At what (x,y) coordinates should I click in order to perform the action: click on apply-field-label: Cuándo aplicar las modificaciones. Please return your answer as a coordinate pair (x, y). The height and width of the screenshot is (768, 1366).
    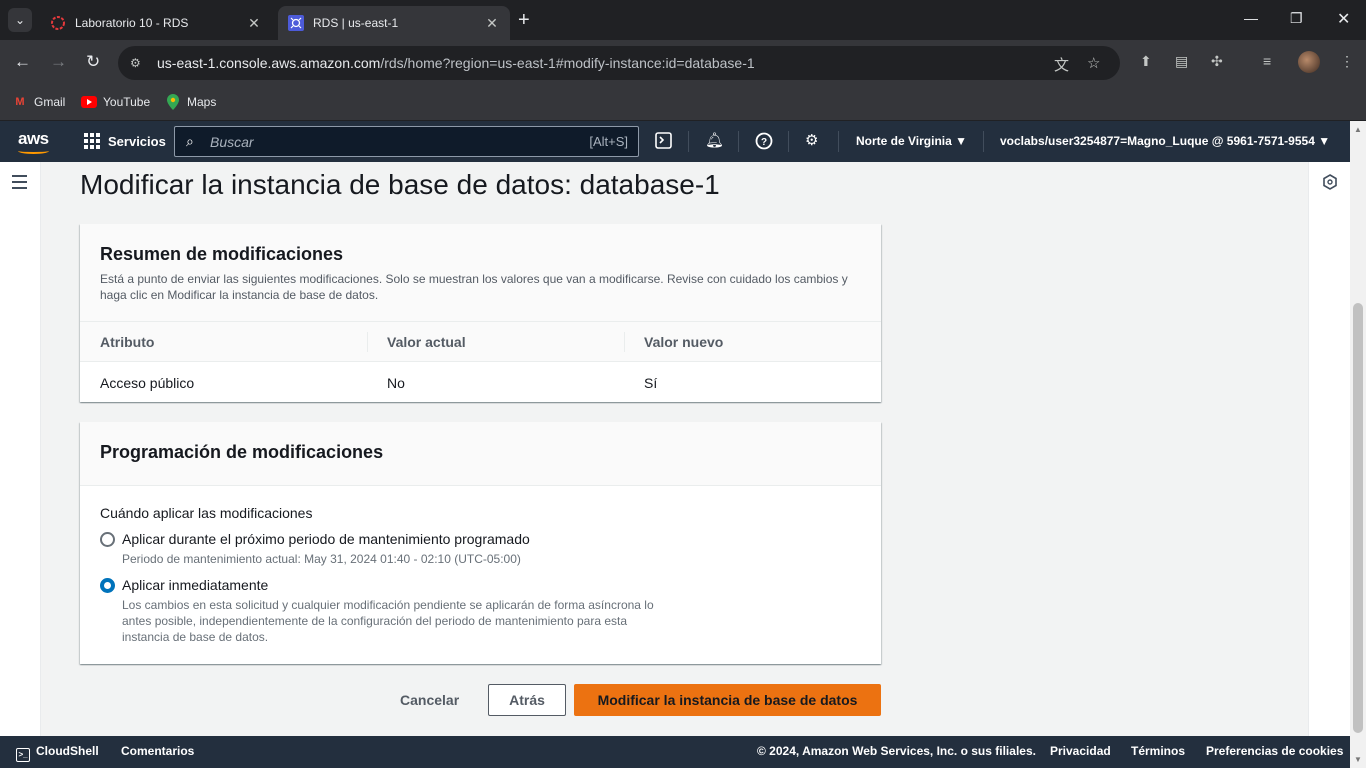
    Looking at the image, I should click on (206, 513).